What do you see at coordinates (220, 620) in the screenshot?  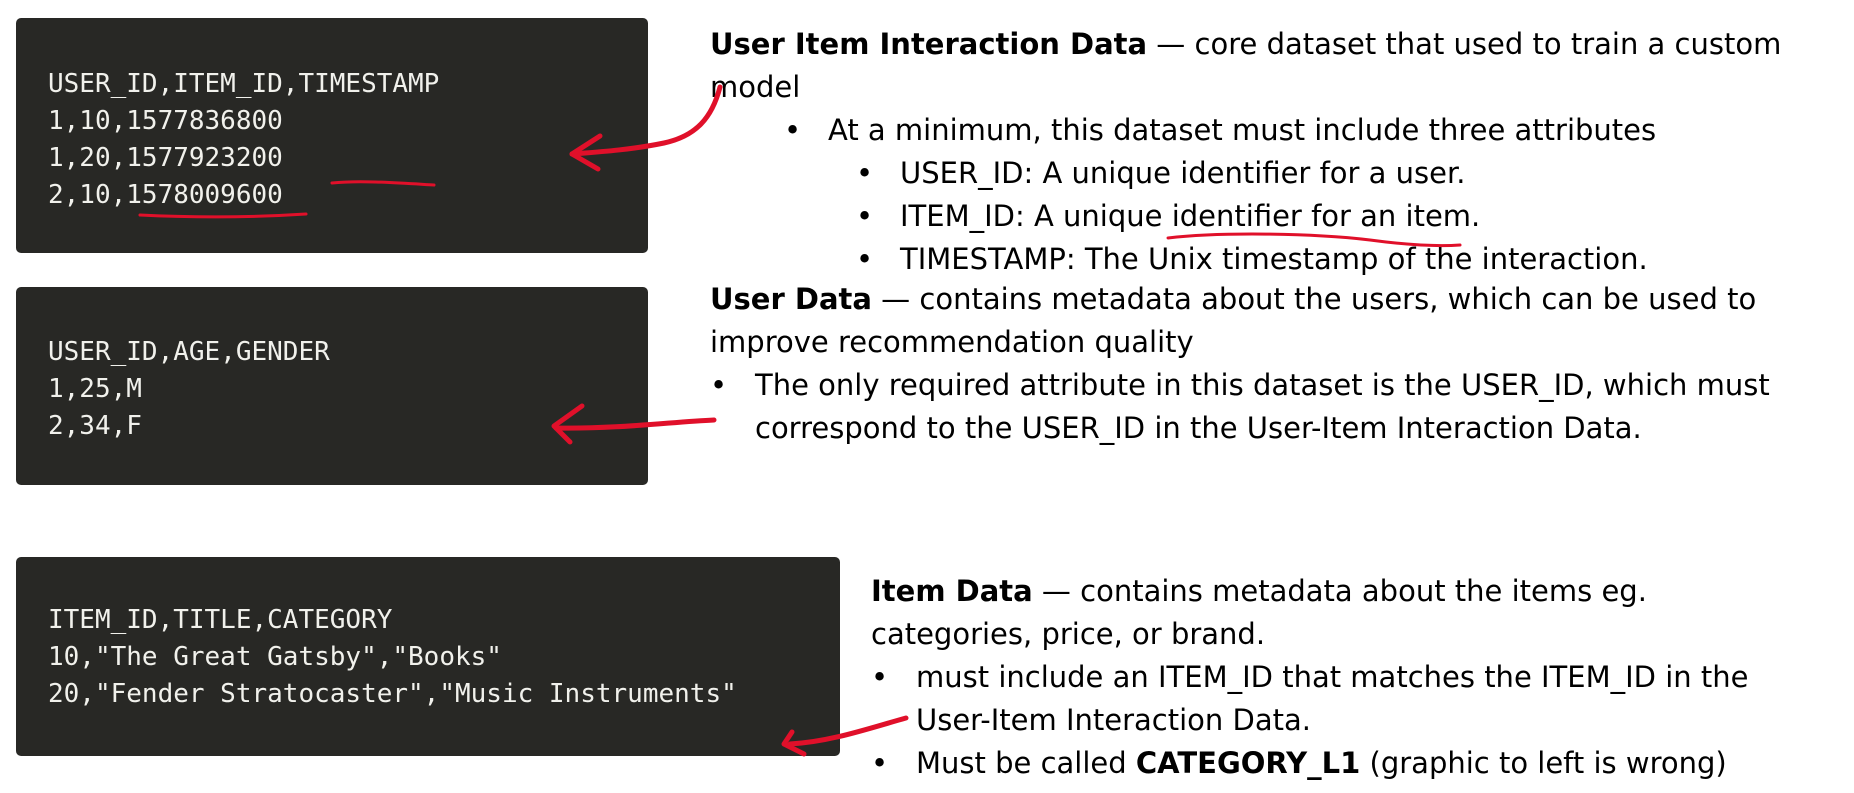 I see `code-line: ITEM_ID,TITLE,CATEGORY` at bounding box center [220, 620].